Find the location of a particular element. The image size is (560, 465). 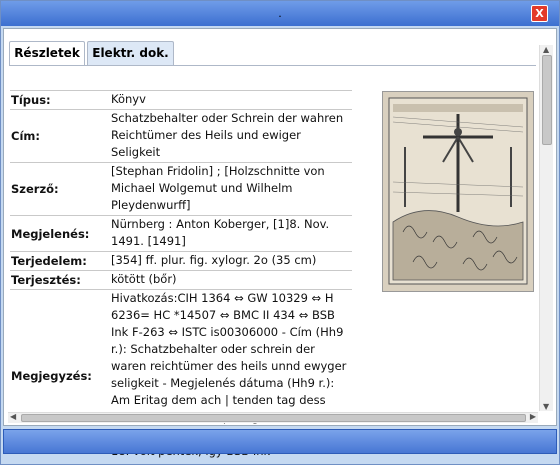

row-label: Terjedelem: is located at coordinates (49, 261).